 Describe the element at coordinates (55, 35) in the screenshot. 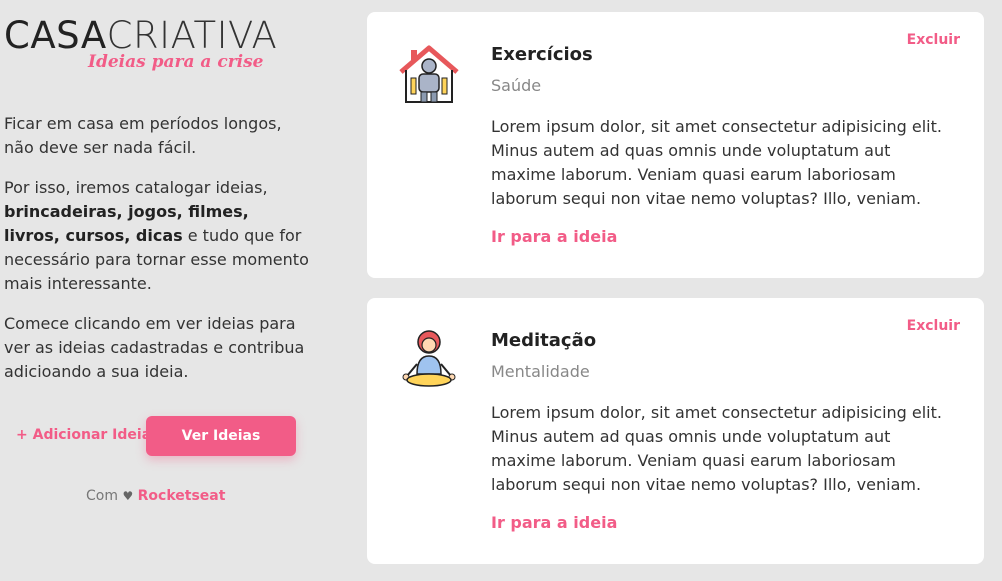

I see `logo-bold: CASA` at that location.